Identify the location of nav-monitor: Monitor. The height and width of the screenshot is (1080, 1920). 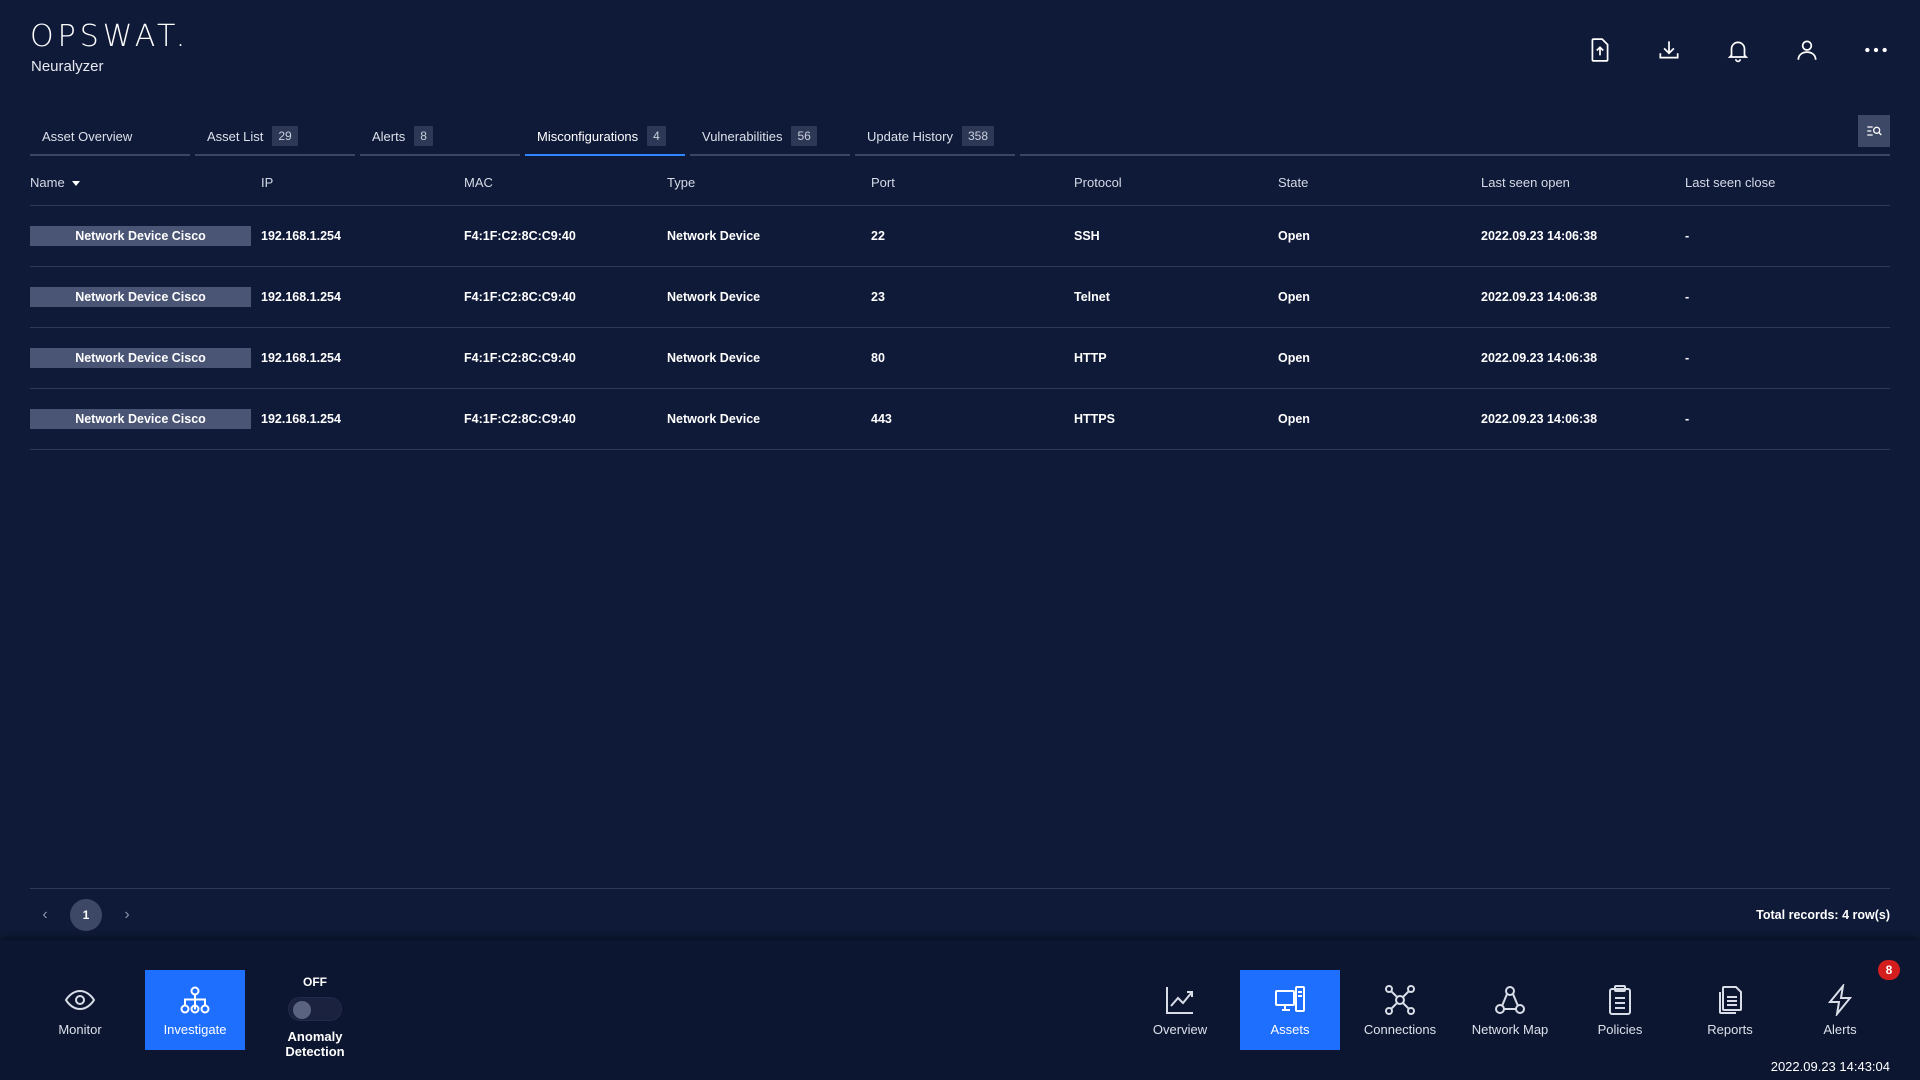
(80, 1010).